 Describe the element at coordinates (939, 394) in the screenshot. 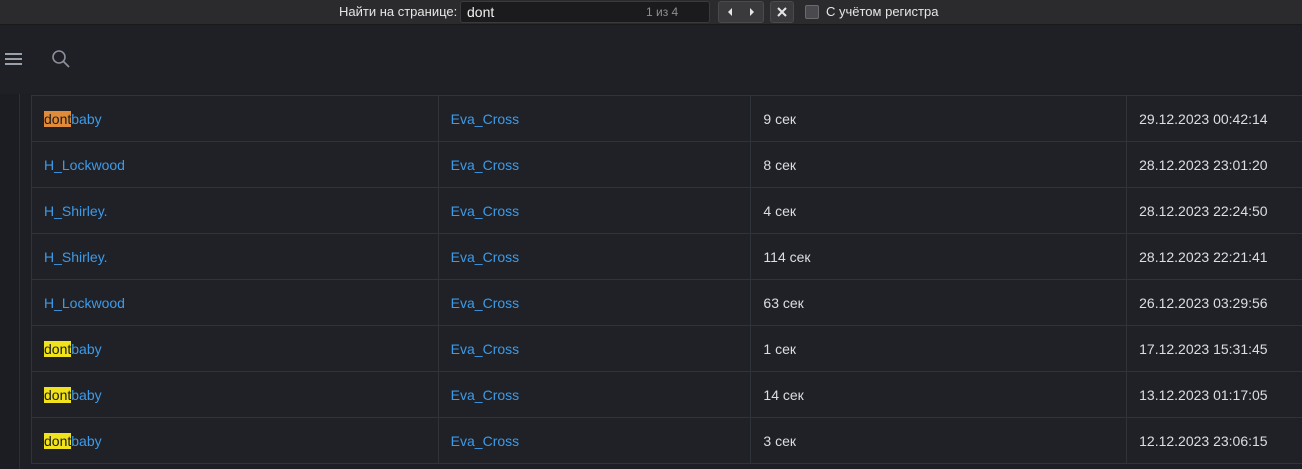

I see `duration-cell: 14 сек` at that location.